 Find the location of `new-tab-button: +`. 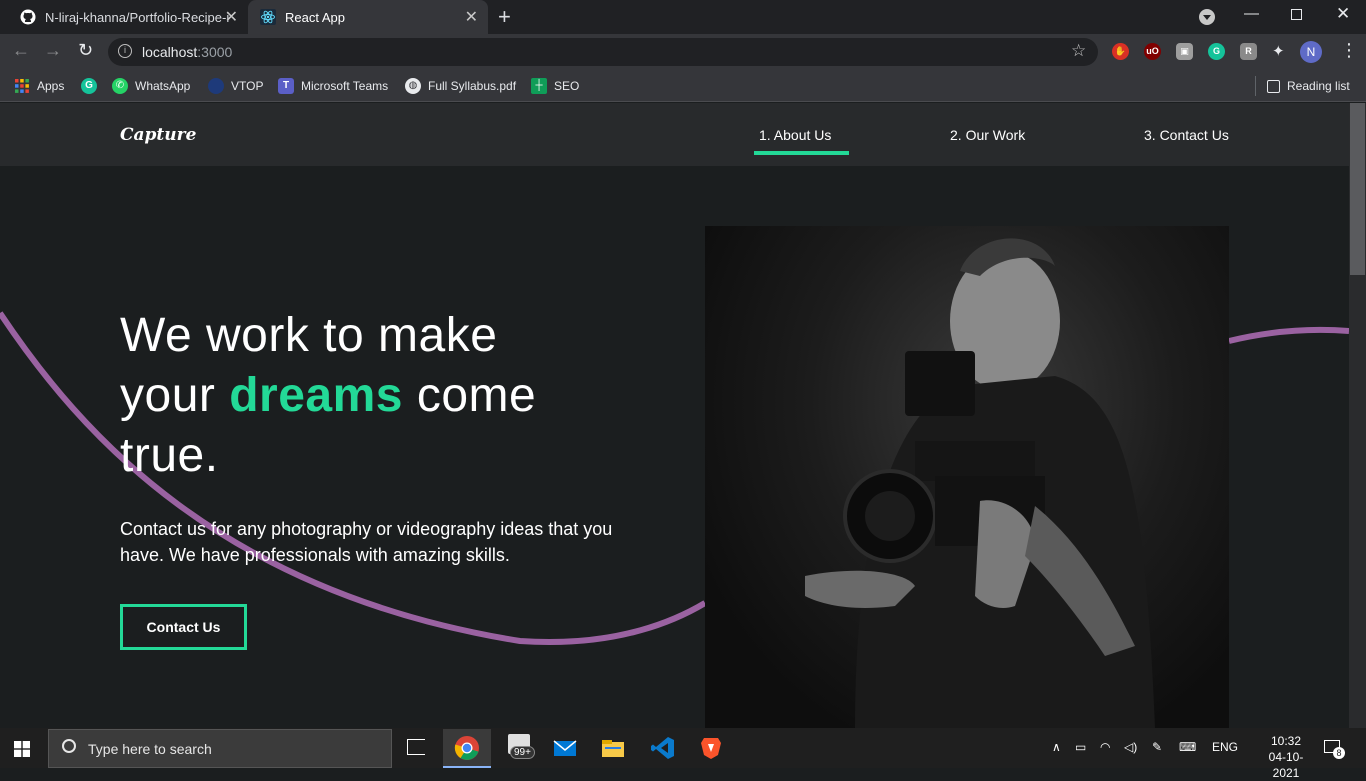

new-tab-button: + is located at coordinates (504, 17).